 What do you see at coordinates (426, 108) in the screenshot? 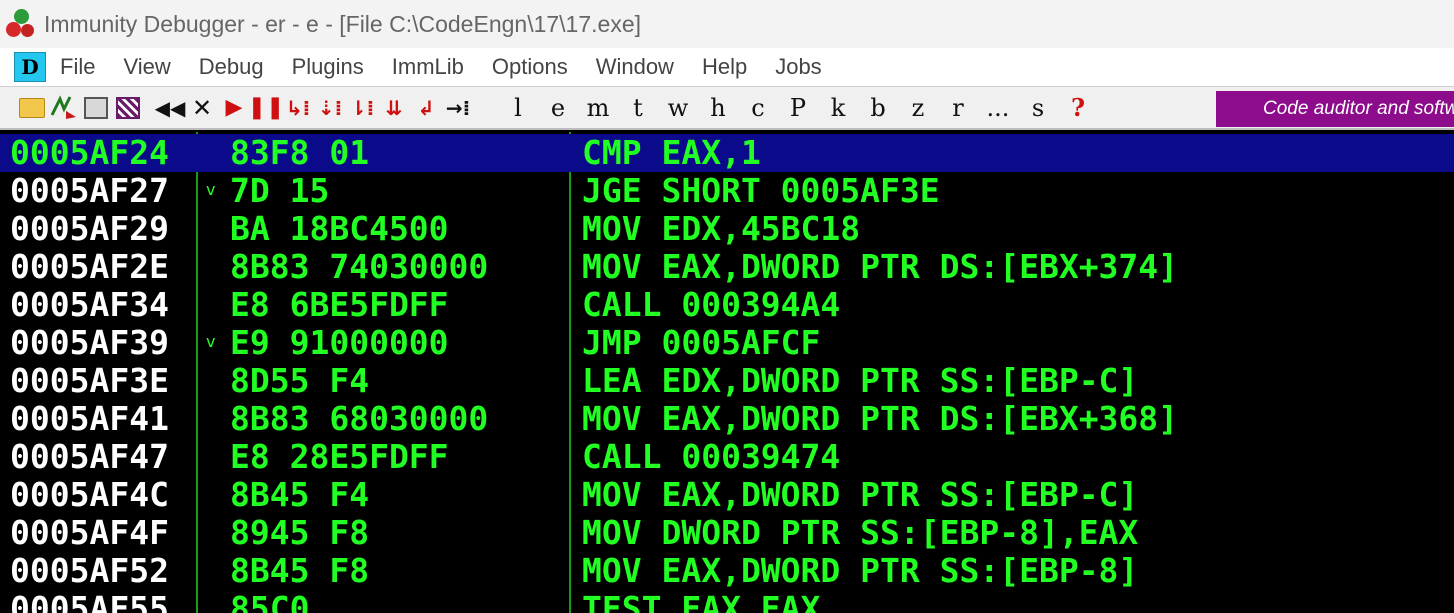
I see `execute-till-return-icon: ↲` at bounding box center [426, 108].